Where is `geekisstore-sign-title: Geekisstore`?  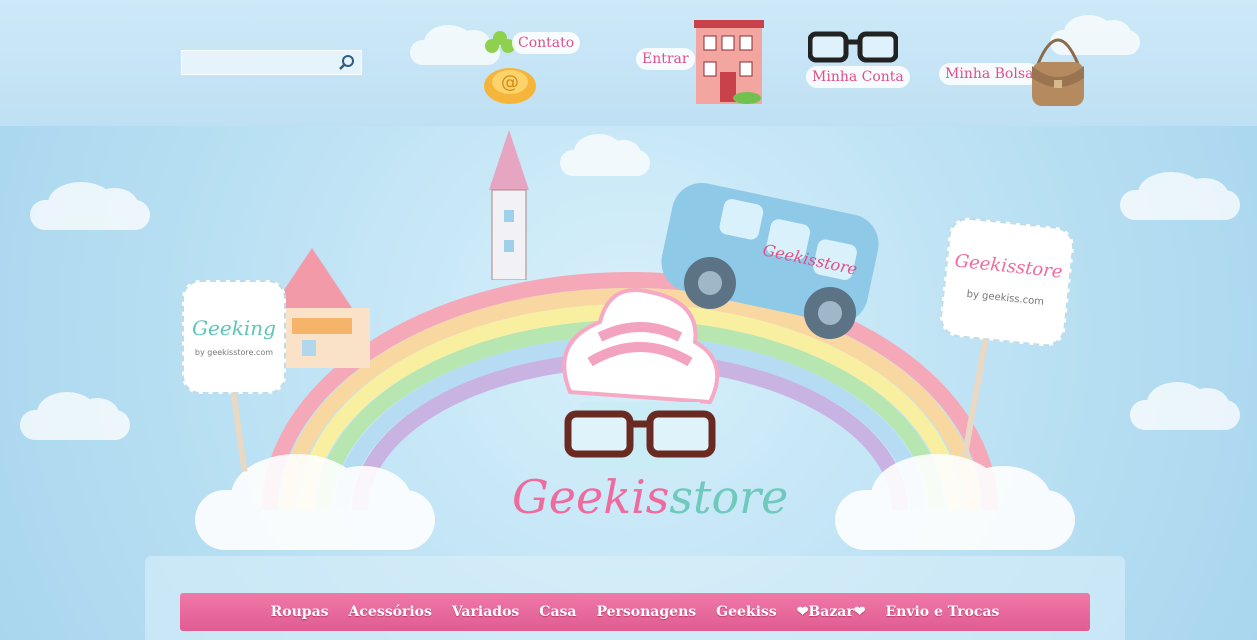
geekisstore-sign-title: Geekisstore is located at coordinates (1008, 266).